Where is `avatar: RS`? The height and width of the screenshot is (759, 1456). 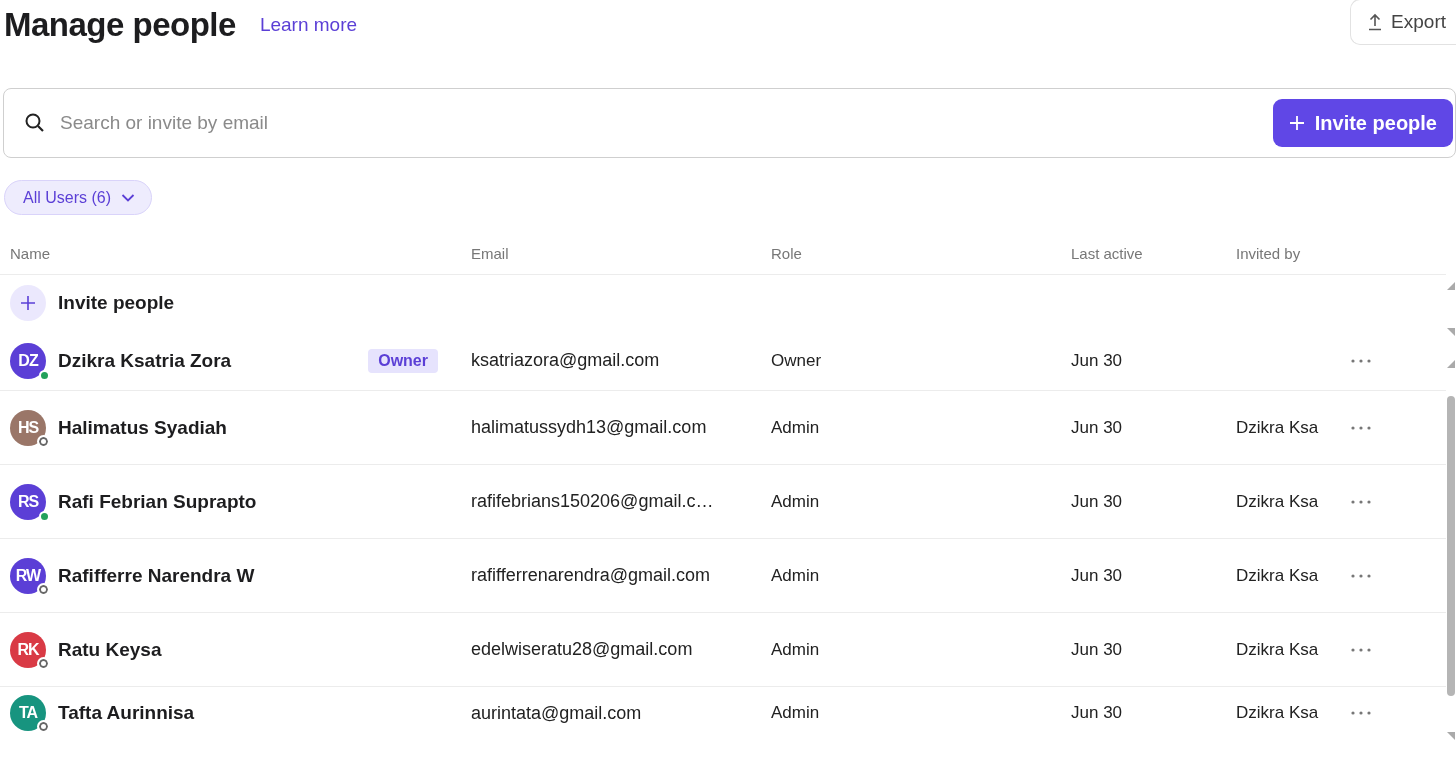
avatar: RS is located at coordinates (28, 501).